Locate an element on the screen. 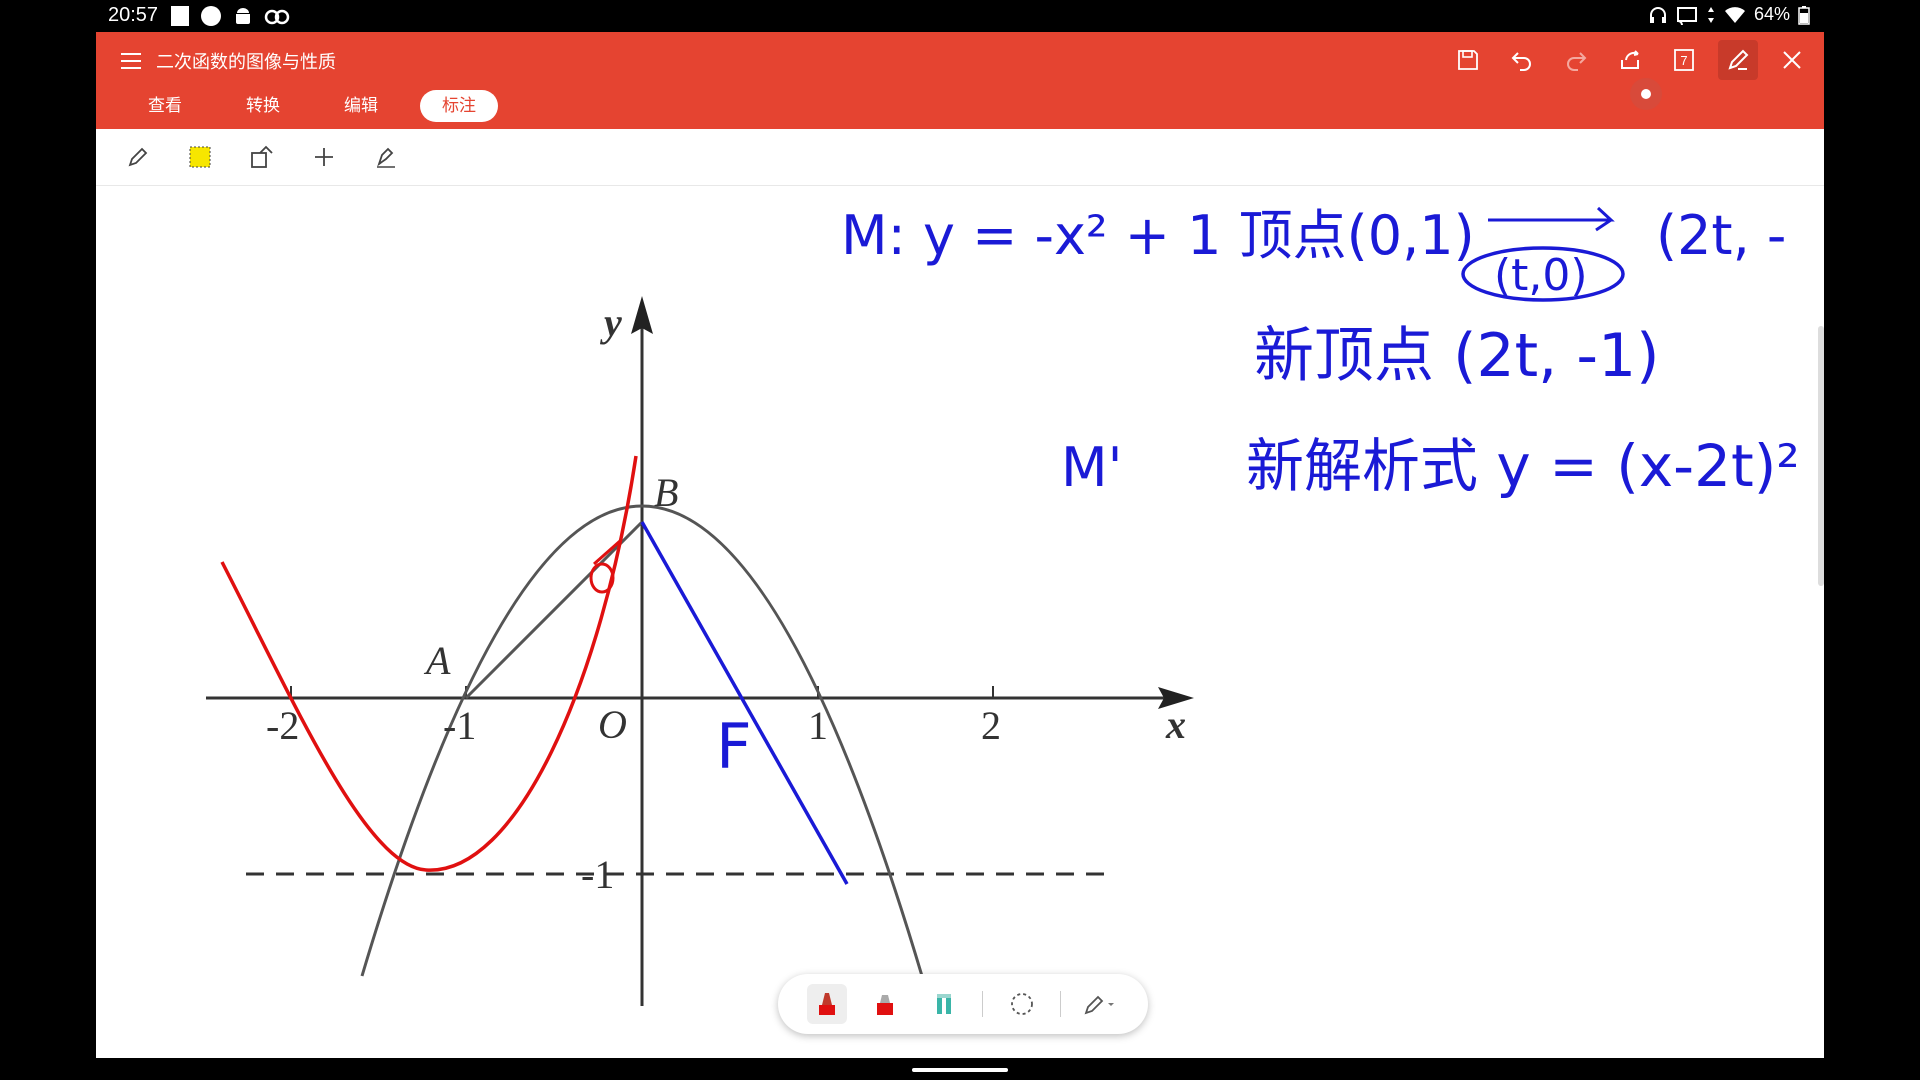 The height and width of the screenshot is (1080, 1920). lasso-tool is located at coordinates (1022, 1004).